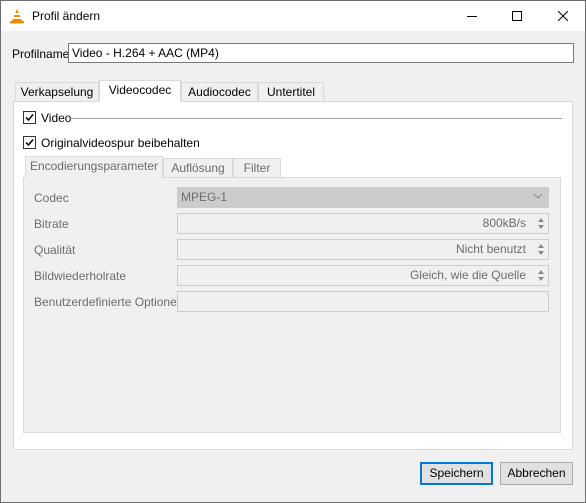  Describe the element at coordinates (51, 224) in the screenshot. I see `bitrate-label: Bitrate` at that location.